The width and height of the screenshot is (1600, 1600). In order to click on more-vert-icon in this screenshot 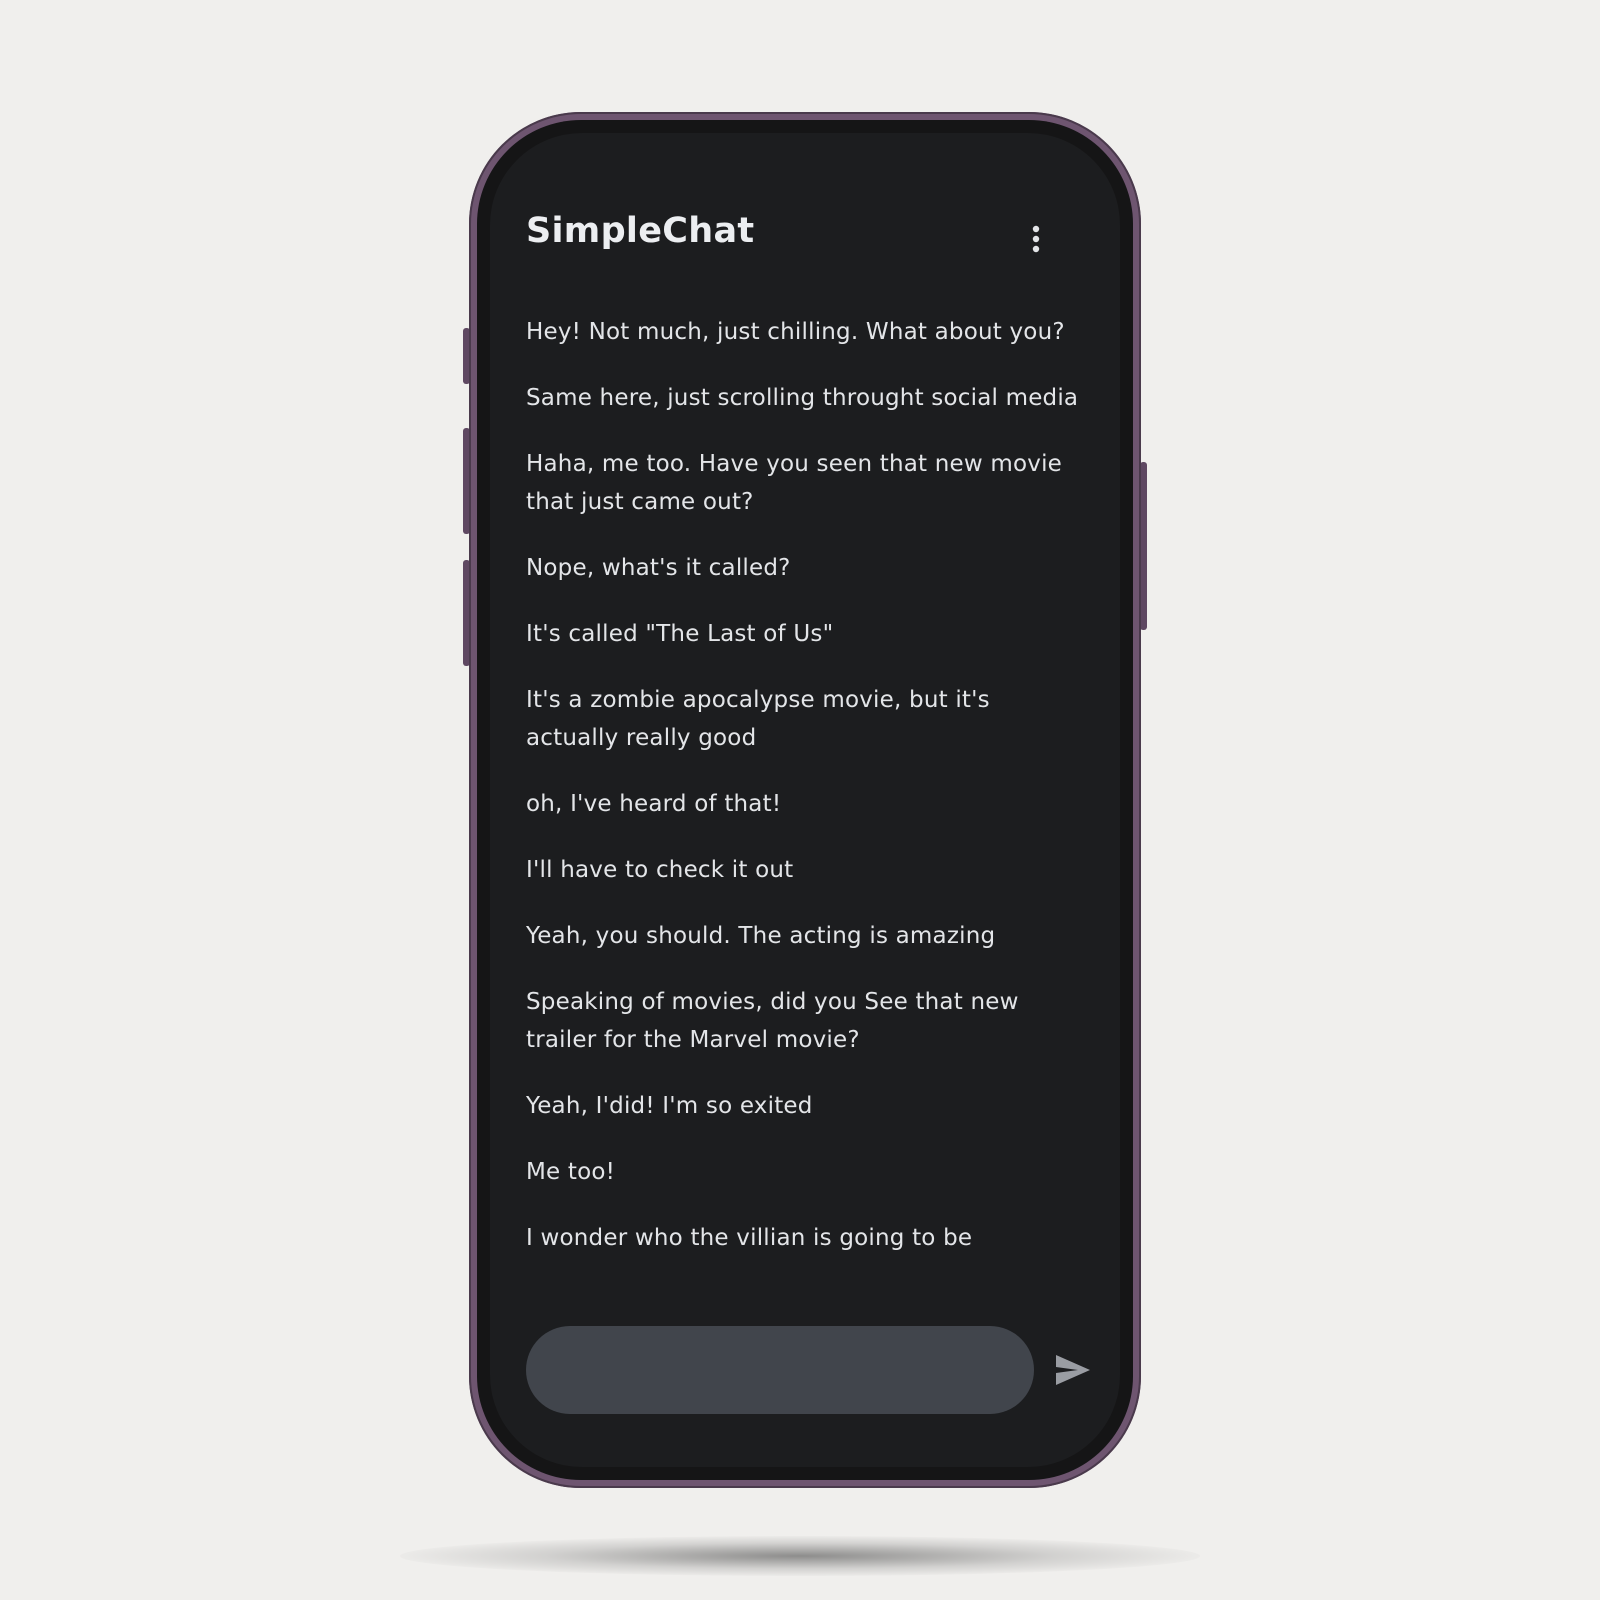, I will do `click(1036, 239)`.